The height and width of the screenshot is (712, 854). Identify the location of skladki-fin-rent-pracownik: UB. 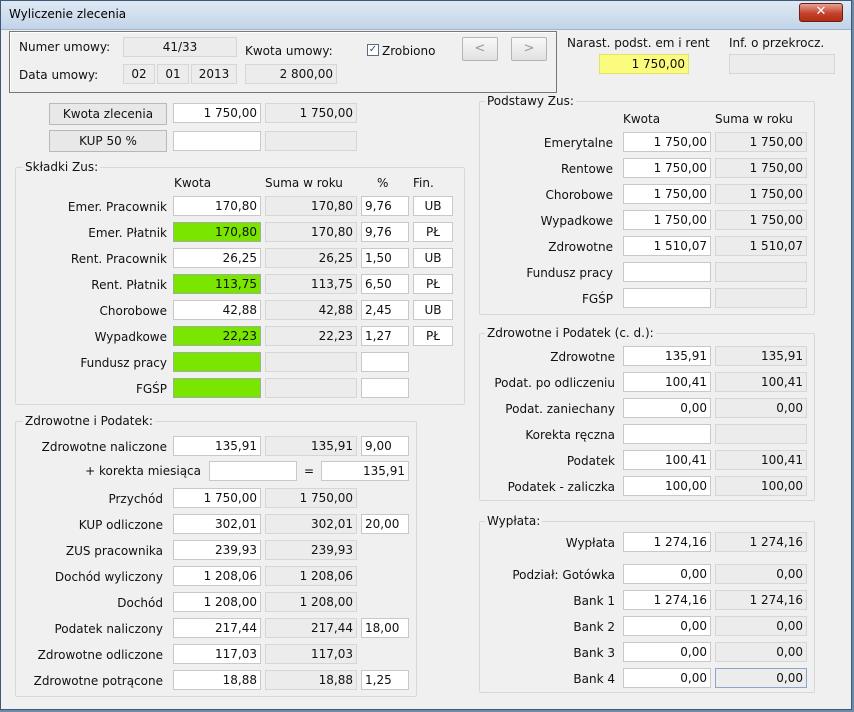
(433, 258).